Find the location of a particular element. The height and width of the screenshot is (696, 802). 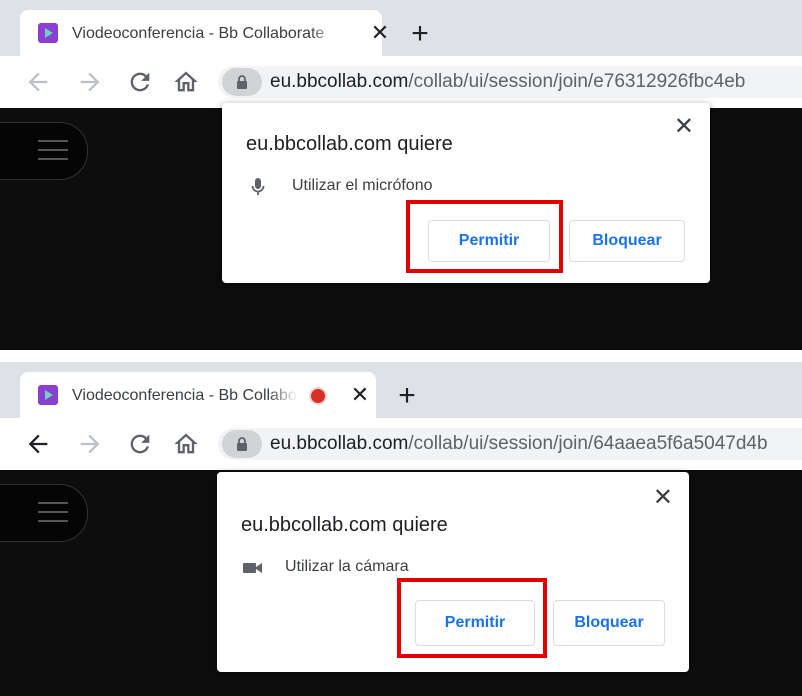

permission-text: Utilizar la cámara is located at coordinates (347, 566).